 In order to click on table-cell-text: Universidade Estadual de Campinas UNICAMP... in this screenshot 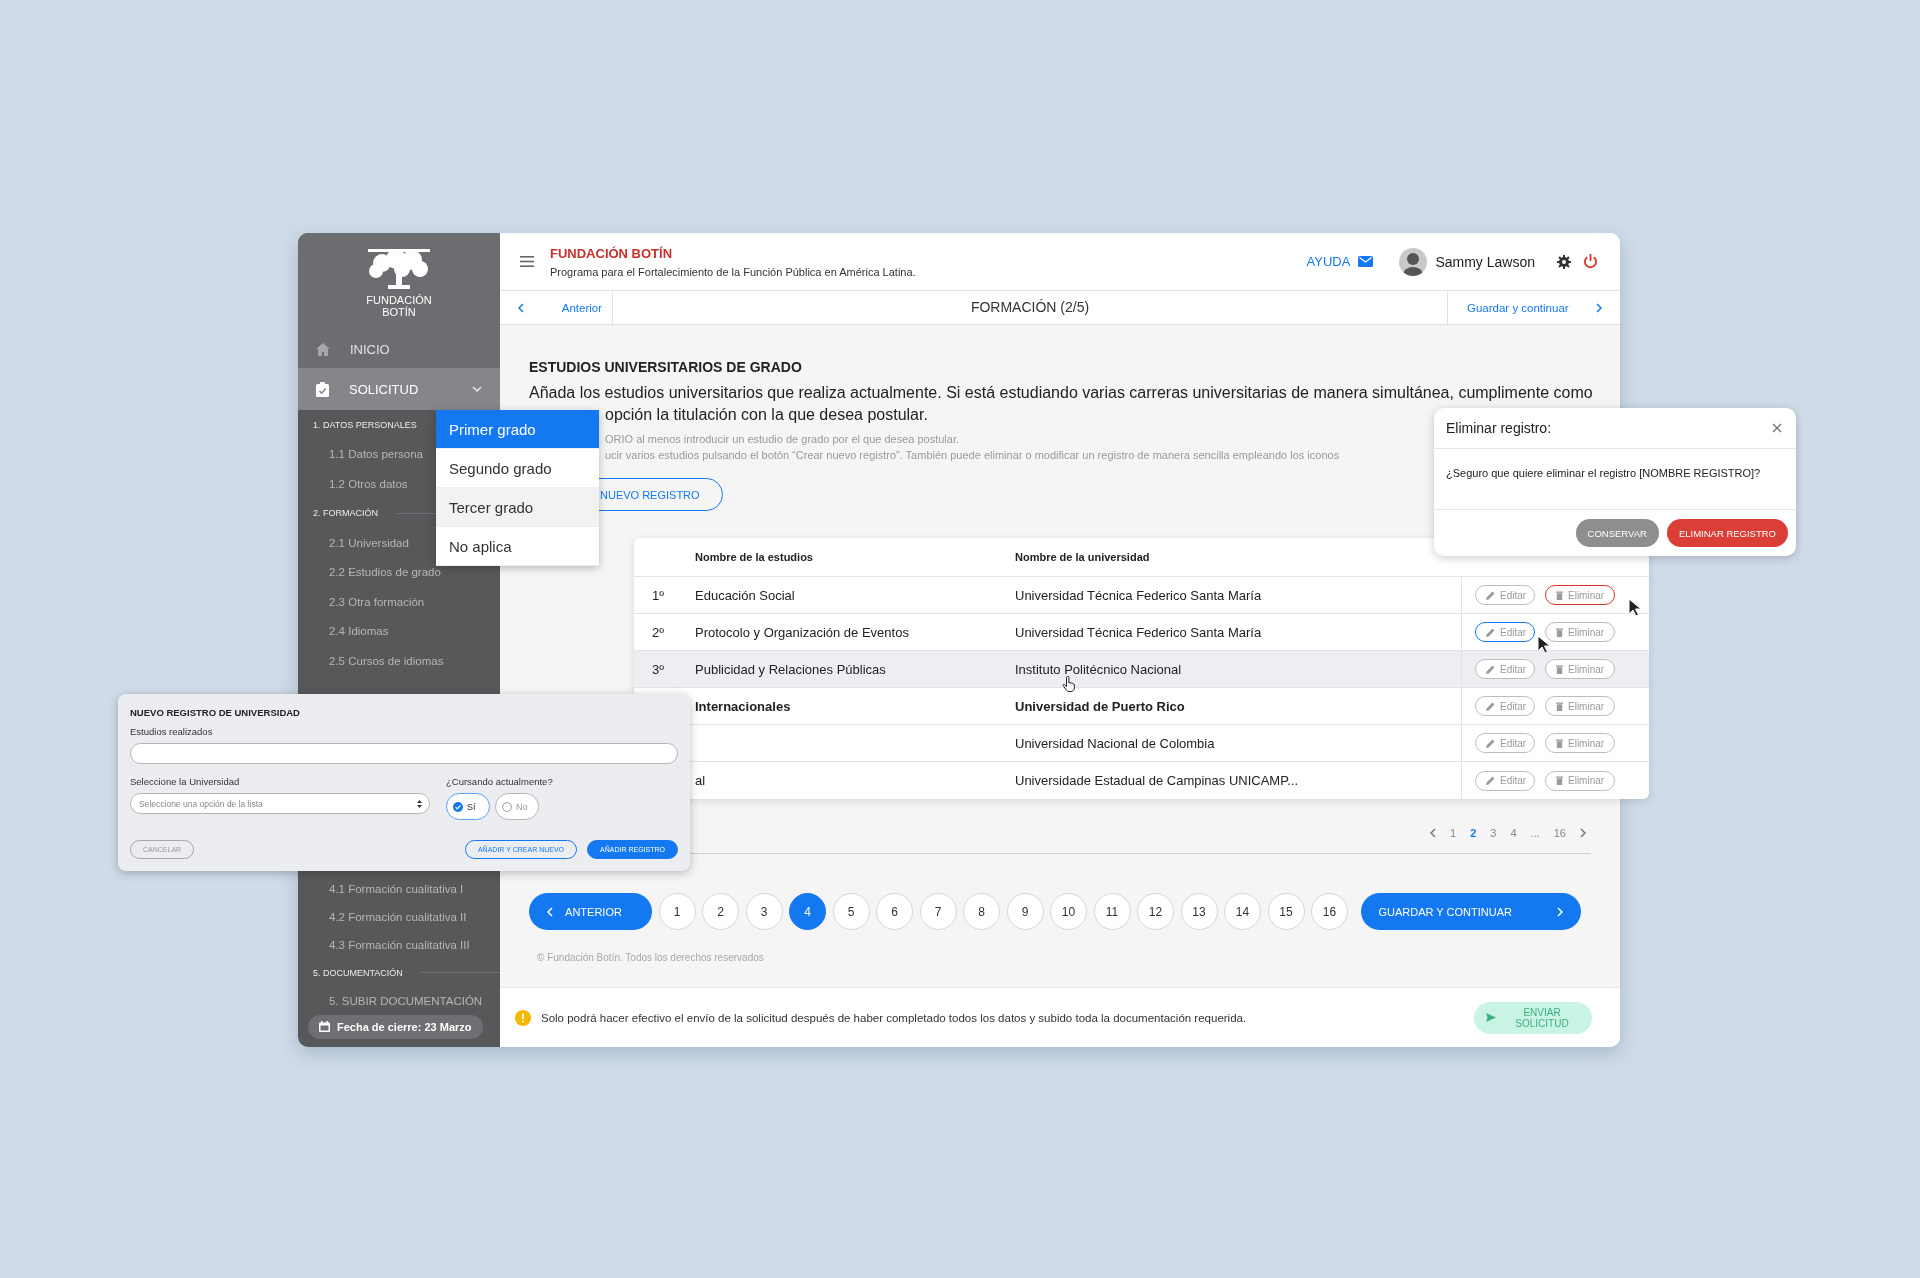, I will do `click(1157, 780)`.